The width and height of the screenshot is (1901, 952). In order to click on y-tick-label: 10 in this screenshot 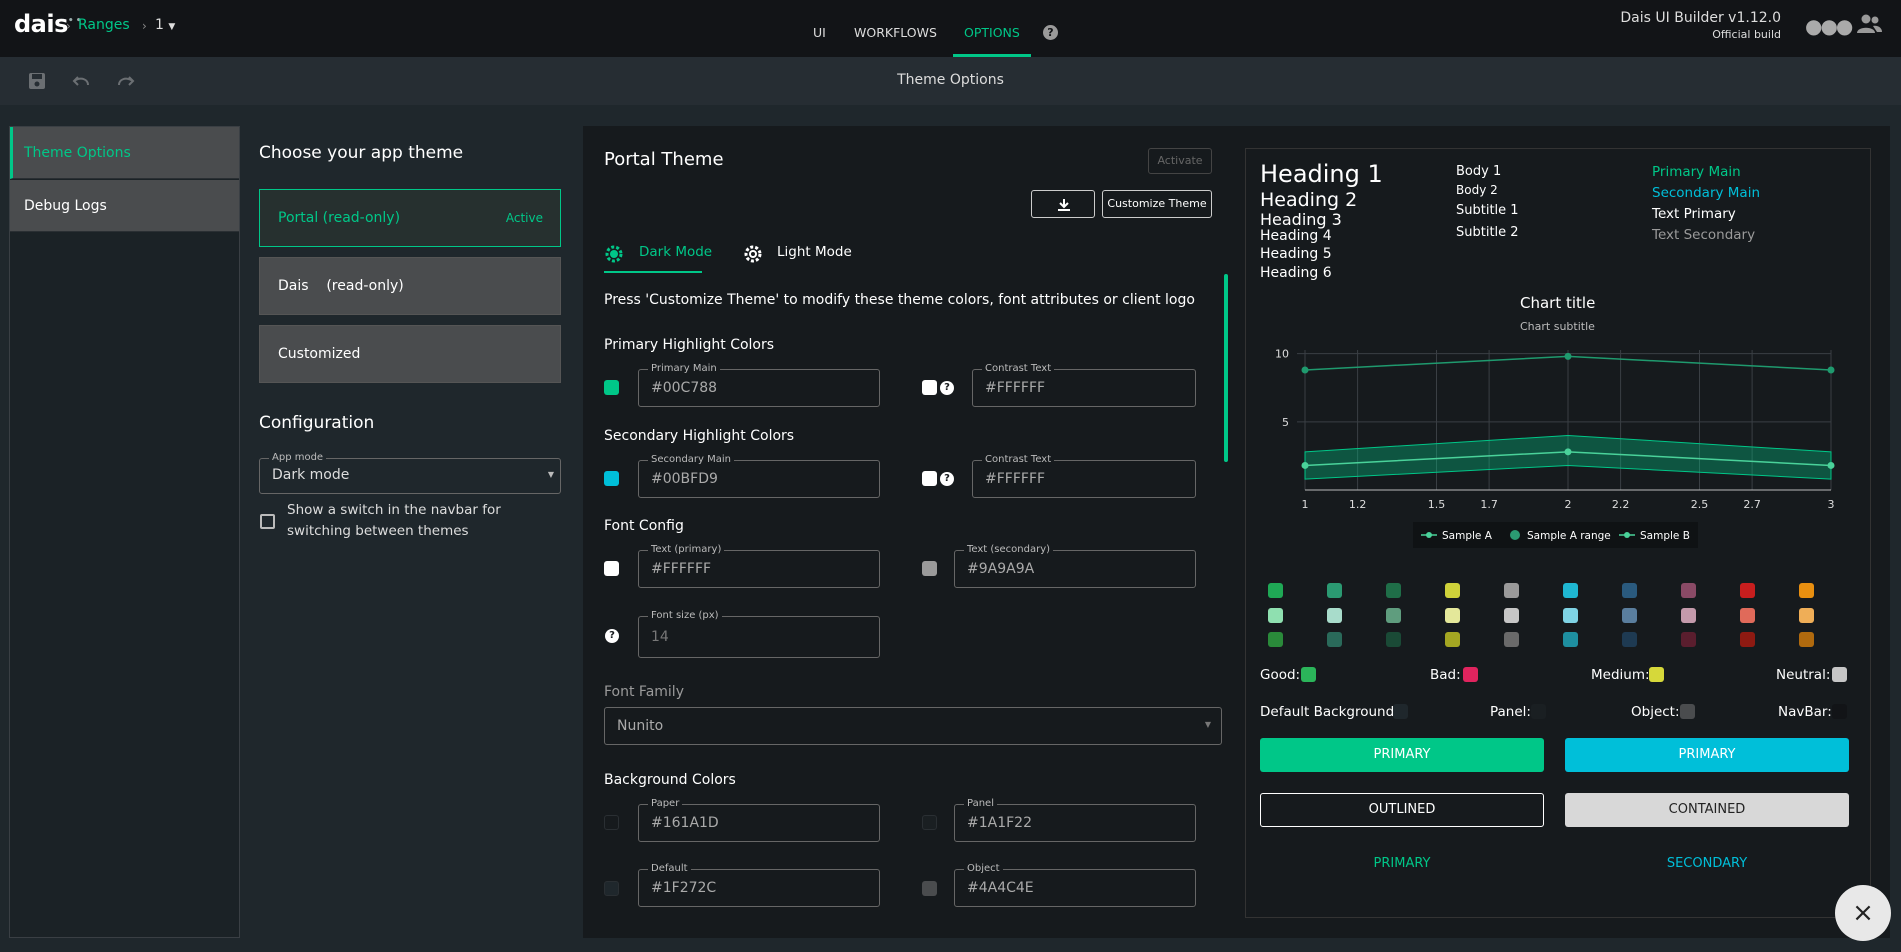, I will do `click(1282, 354)`.